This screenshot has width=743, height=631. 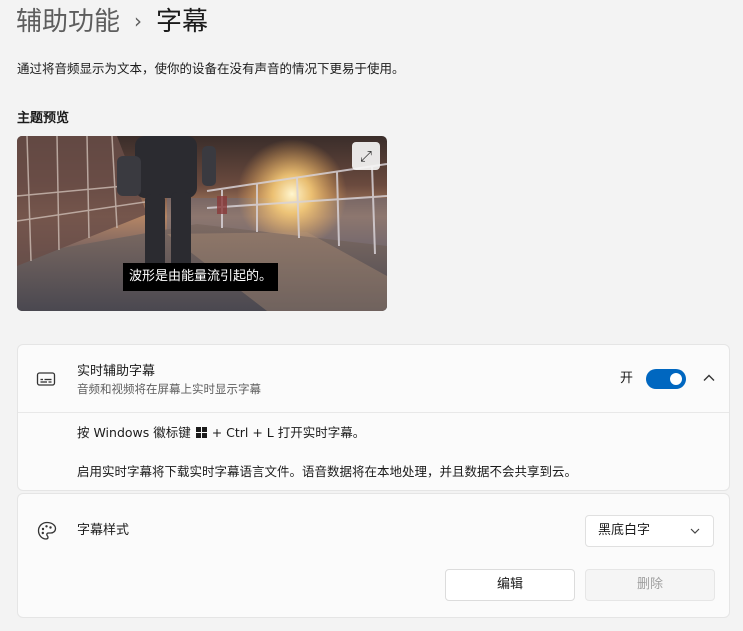 I want to click on expand-icon: ⤢, so click(x=365, y=156).